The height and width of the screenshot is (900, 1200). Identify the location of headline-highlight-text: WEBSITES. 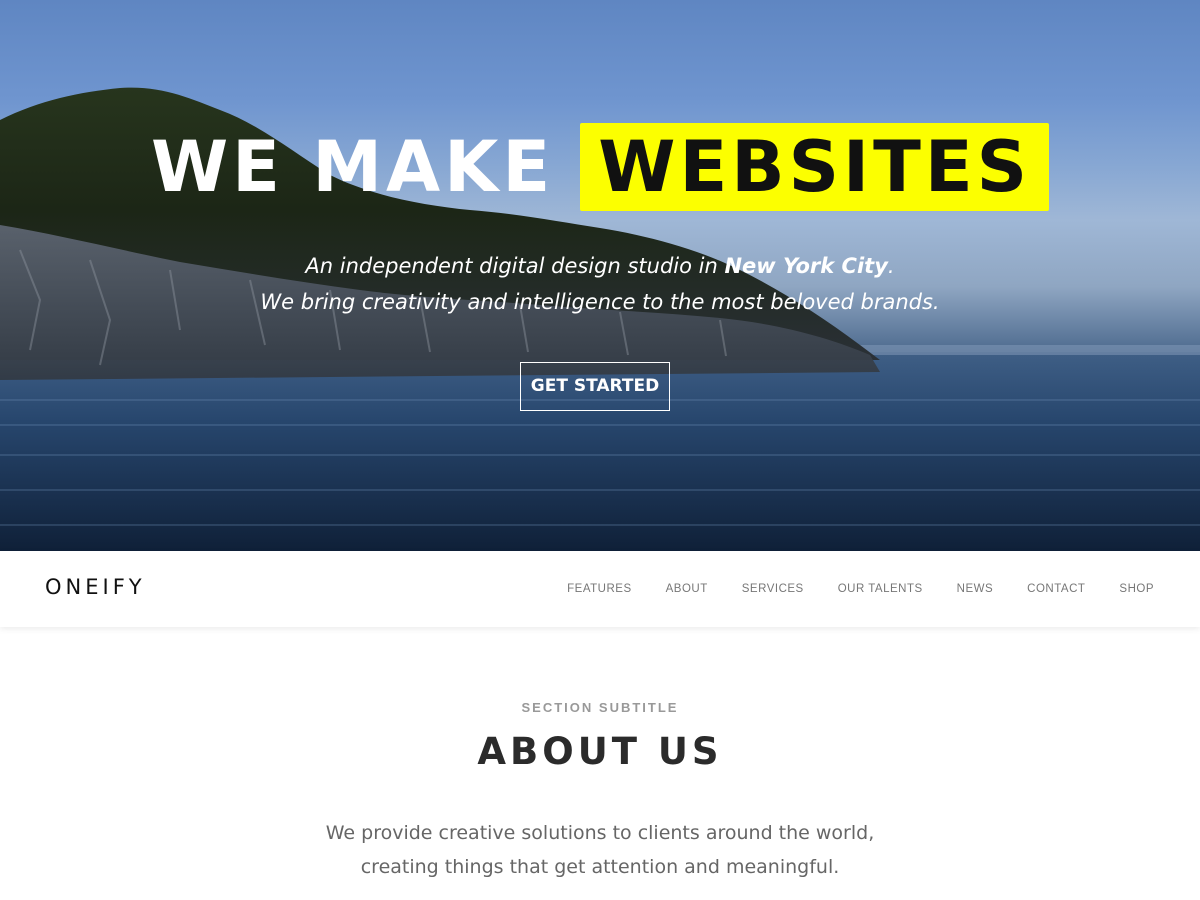
(815, 167).